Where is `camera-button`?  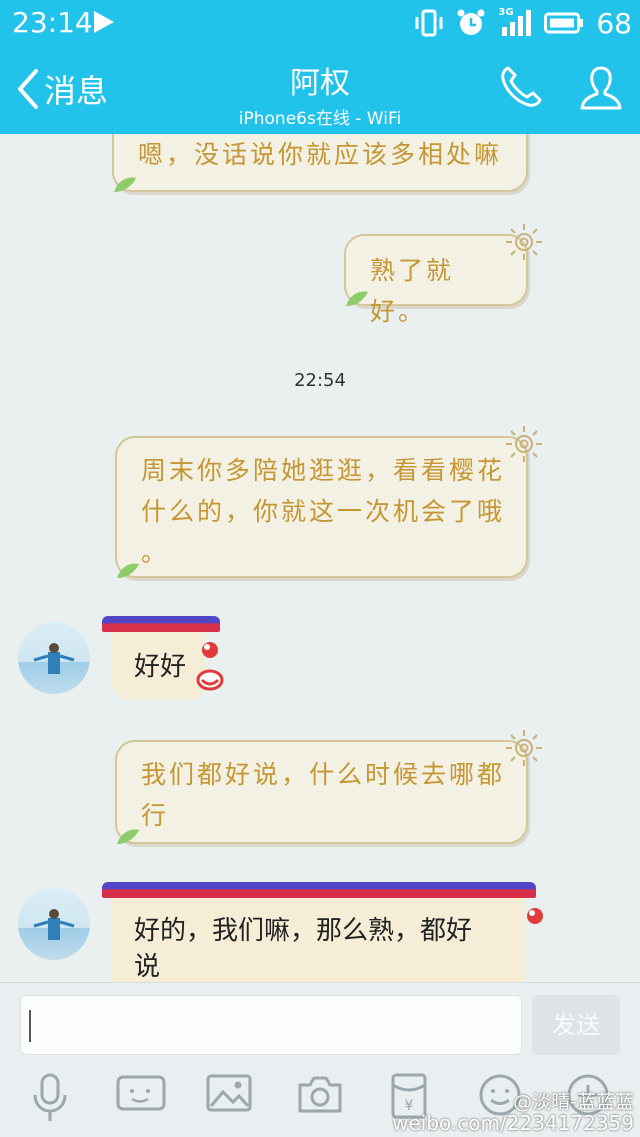 camera-button is located at coordinates (320, 1096).